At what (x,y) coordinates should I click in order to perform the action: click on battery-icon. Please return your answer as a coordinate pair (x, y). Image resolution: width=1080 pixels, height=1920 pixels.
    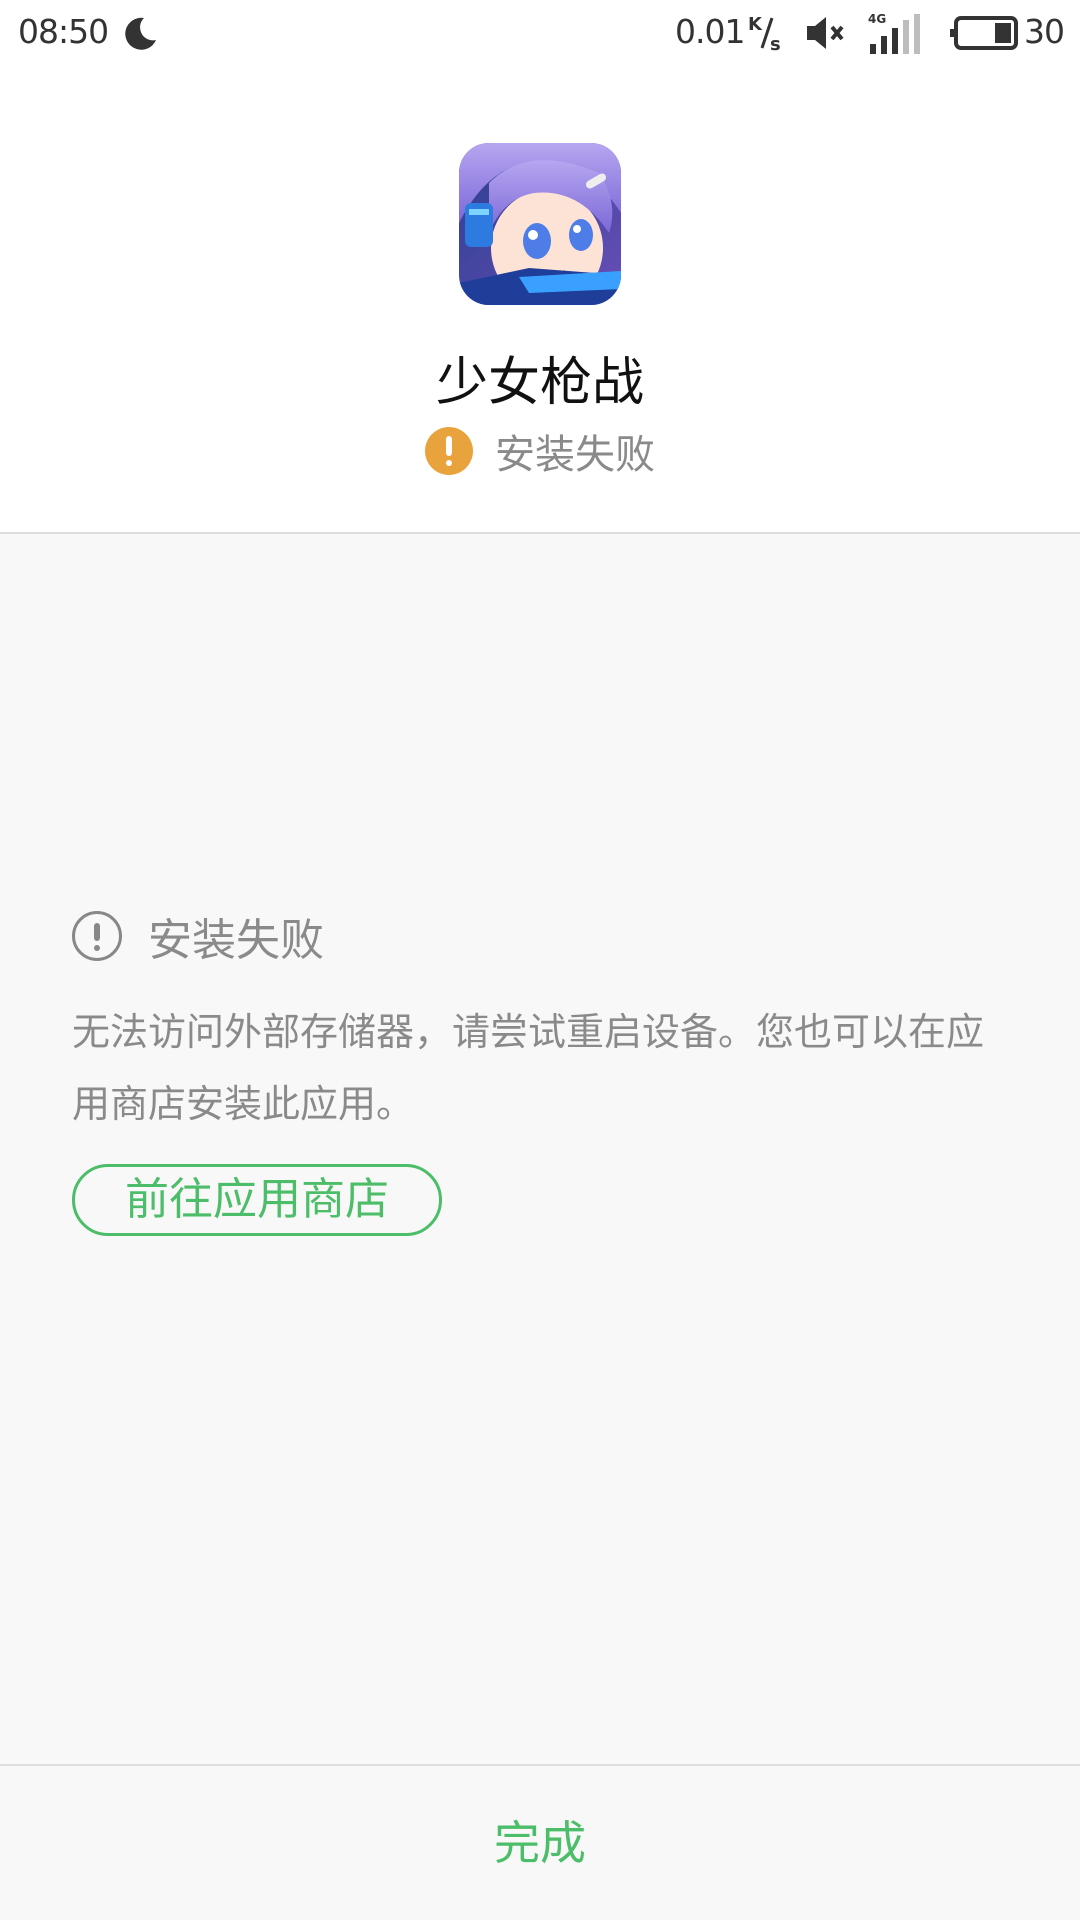
    Looking at the image, I should click on (984, 33).